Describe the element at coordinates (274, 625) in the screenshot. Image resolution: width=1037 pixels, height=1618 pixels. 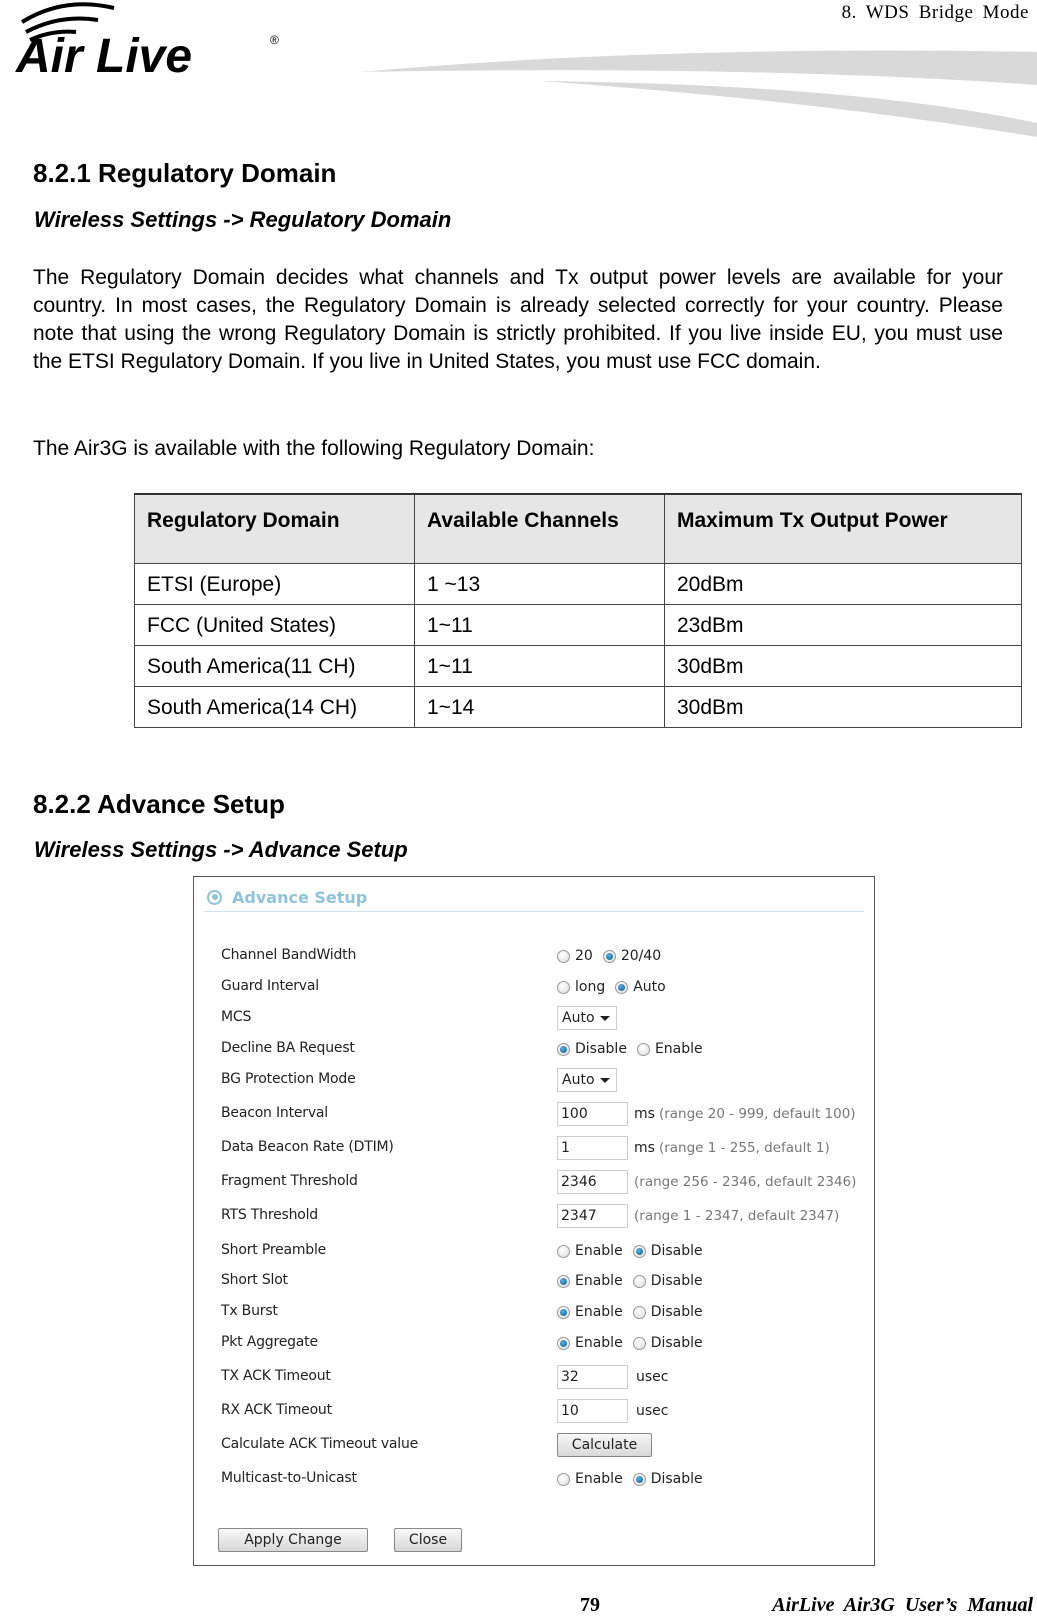
I see `table-cell: FCC (United States)` at that location.